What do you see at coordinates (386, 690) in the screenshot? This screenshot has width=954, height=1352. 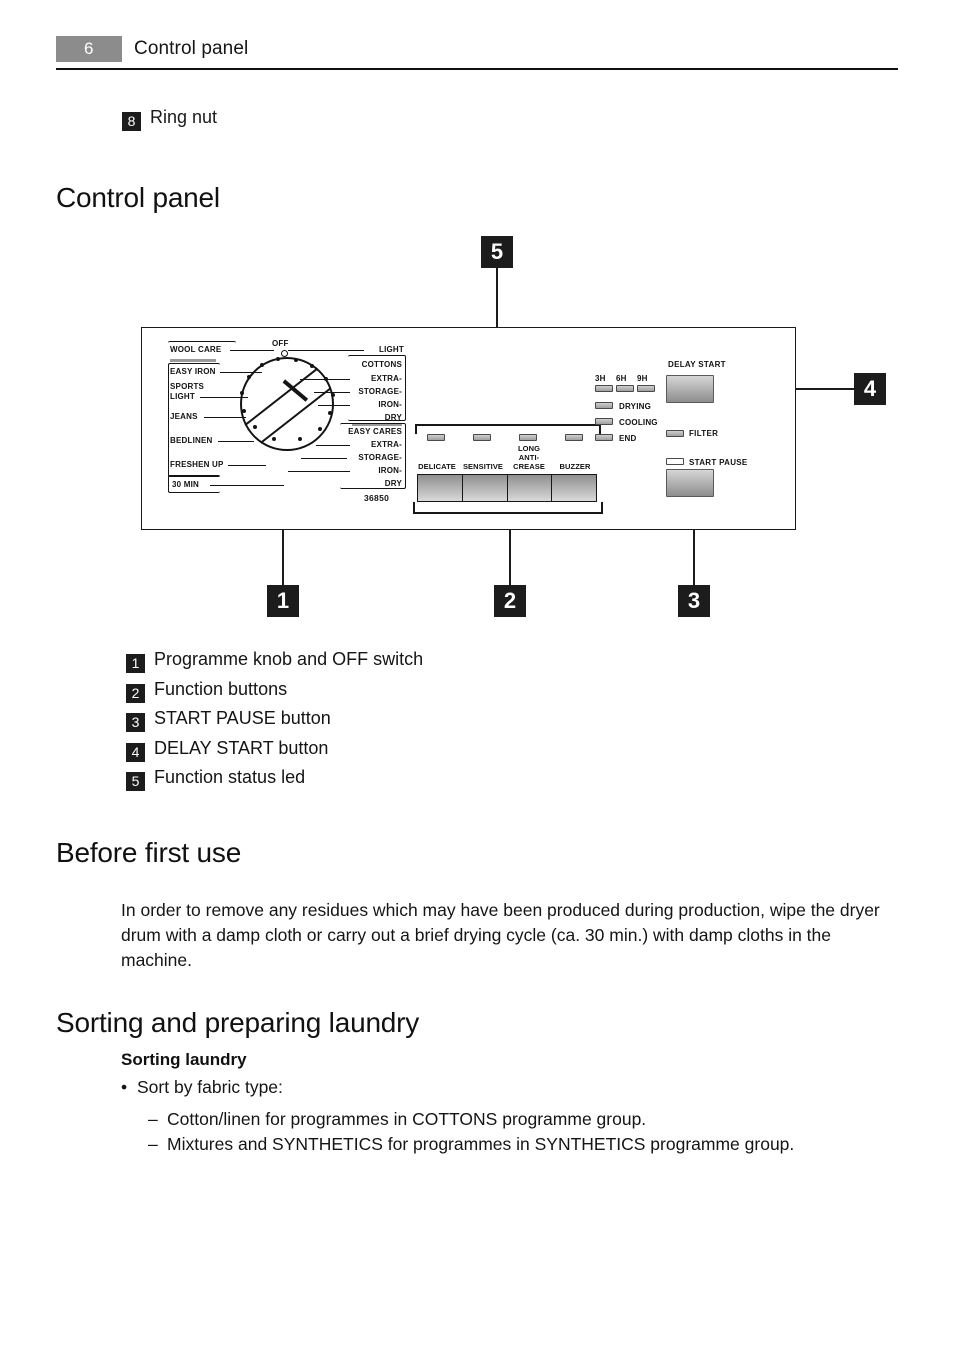 I see `legend-item-2: 2 Function buttons` at bounding box center [386, 690].